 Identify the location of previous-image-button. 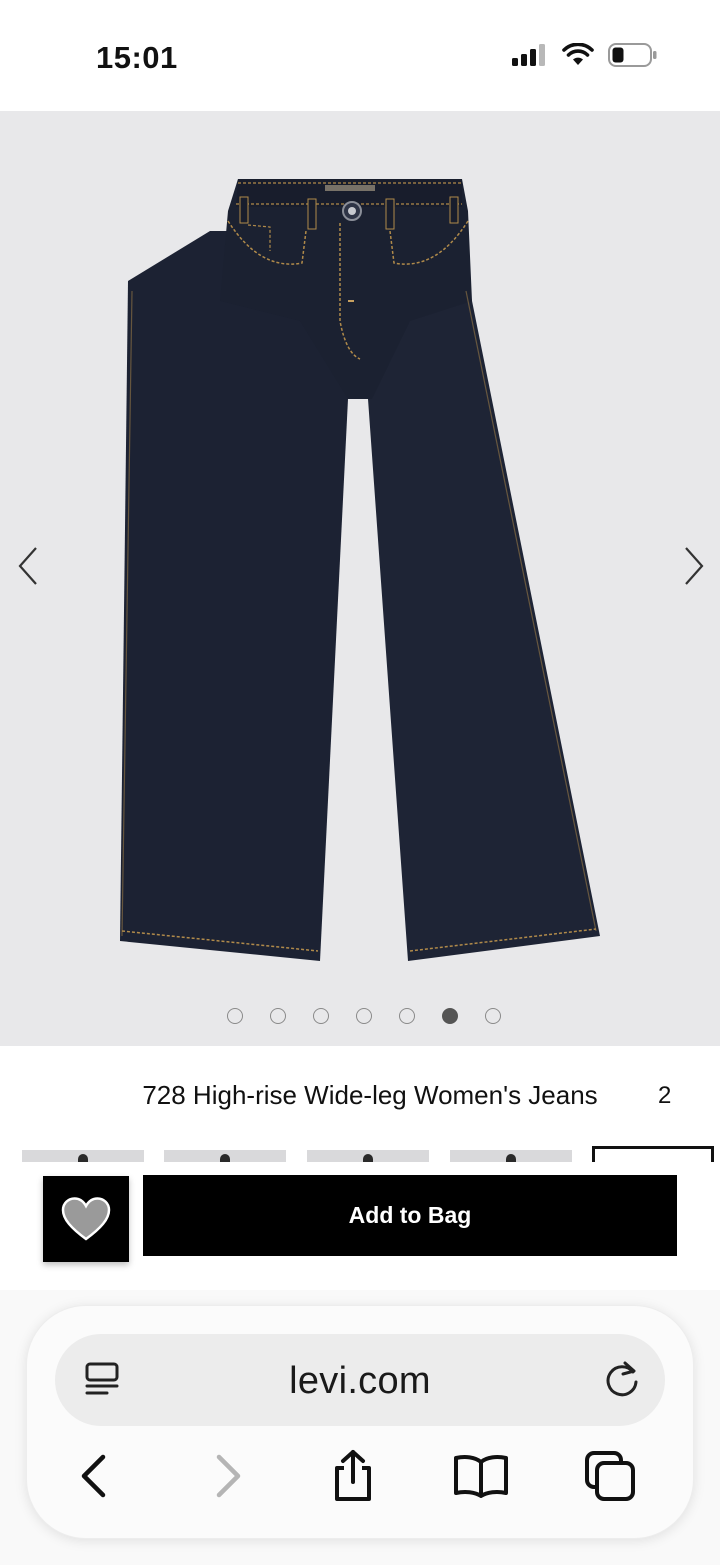
(28, 566).